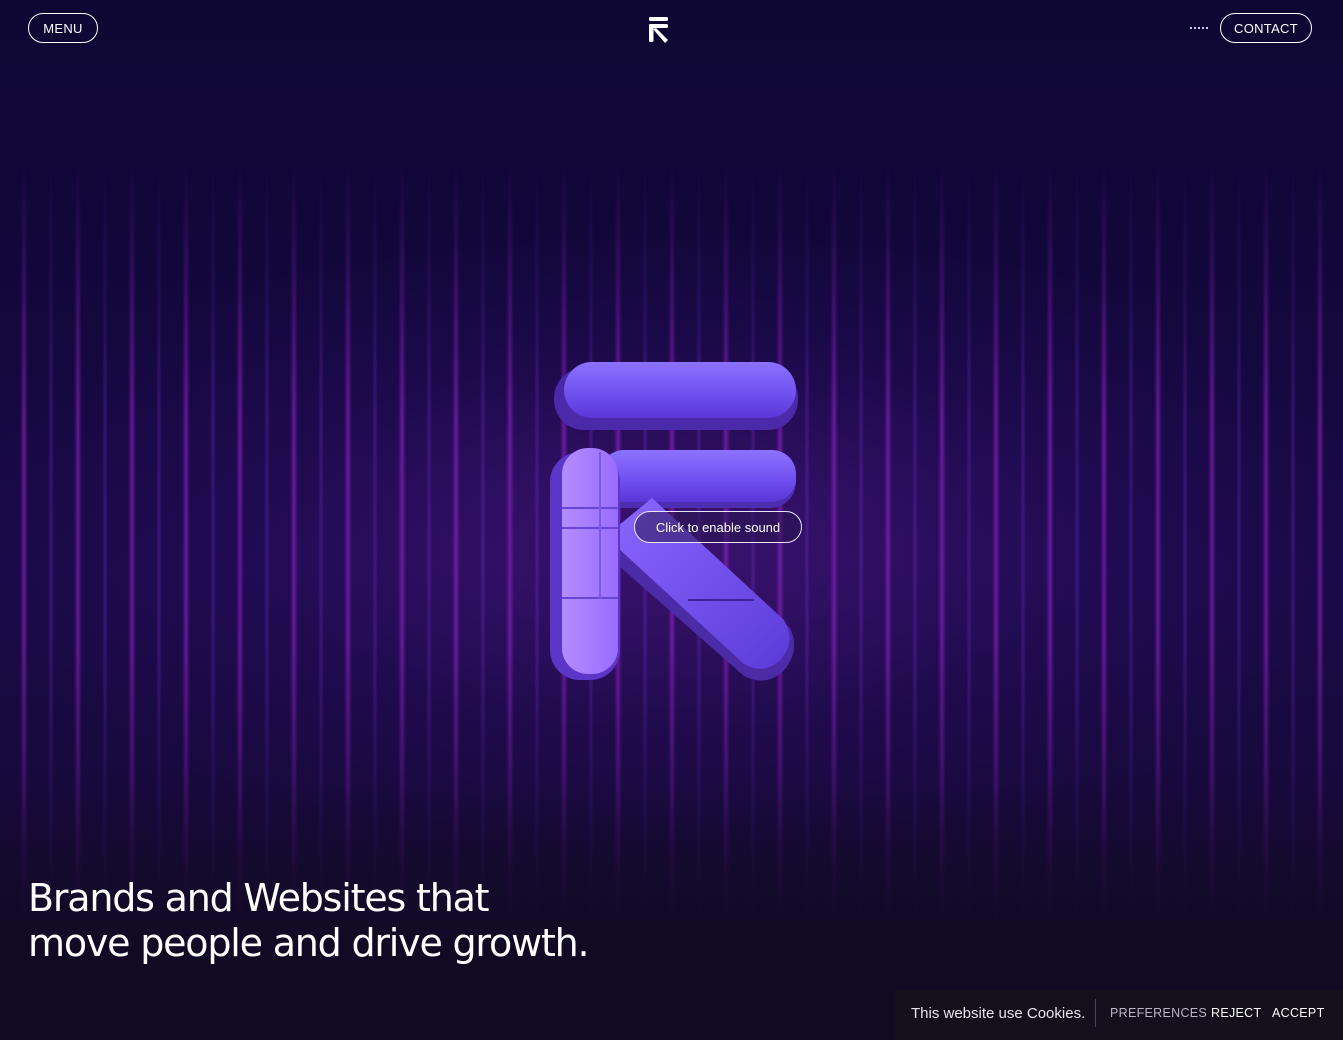  Describe the element at coordinates (1236, 1013) in the screenshot. I see `cookie-reject-button: REJECT` at that location.